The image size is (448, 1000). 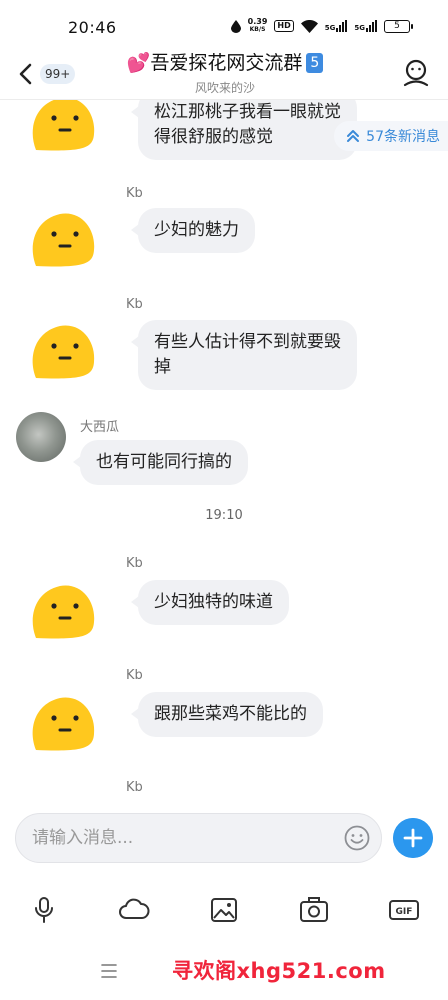 What do you see at coordinates (27, 74) in the screenshot?
I see `back-arrow-icon` at bounding box center [27, 74].